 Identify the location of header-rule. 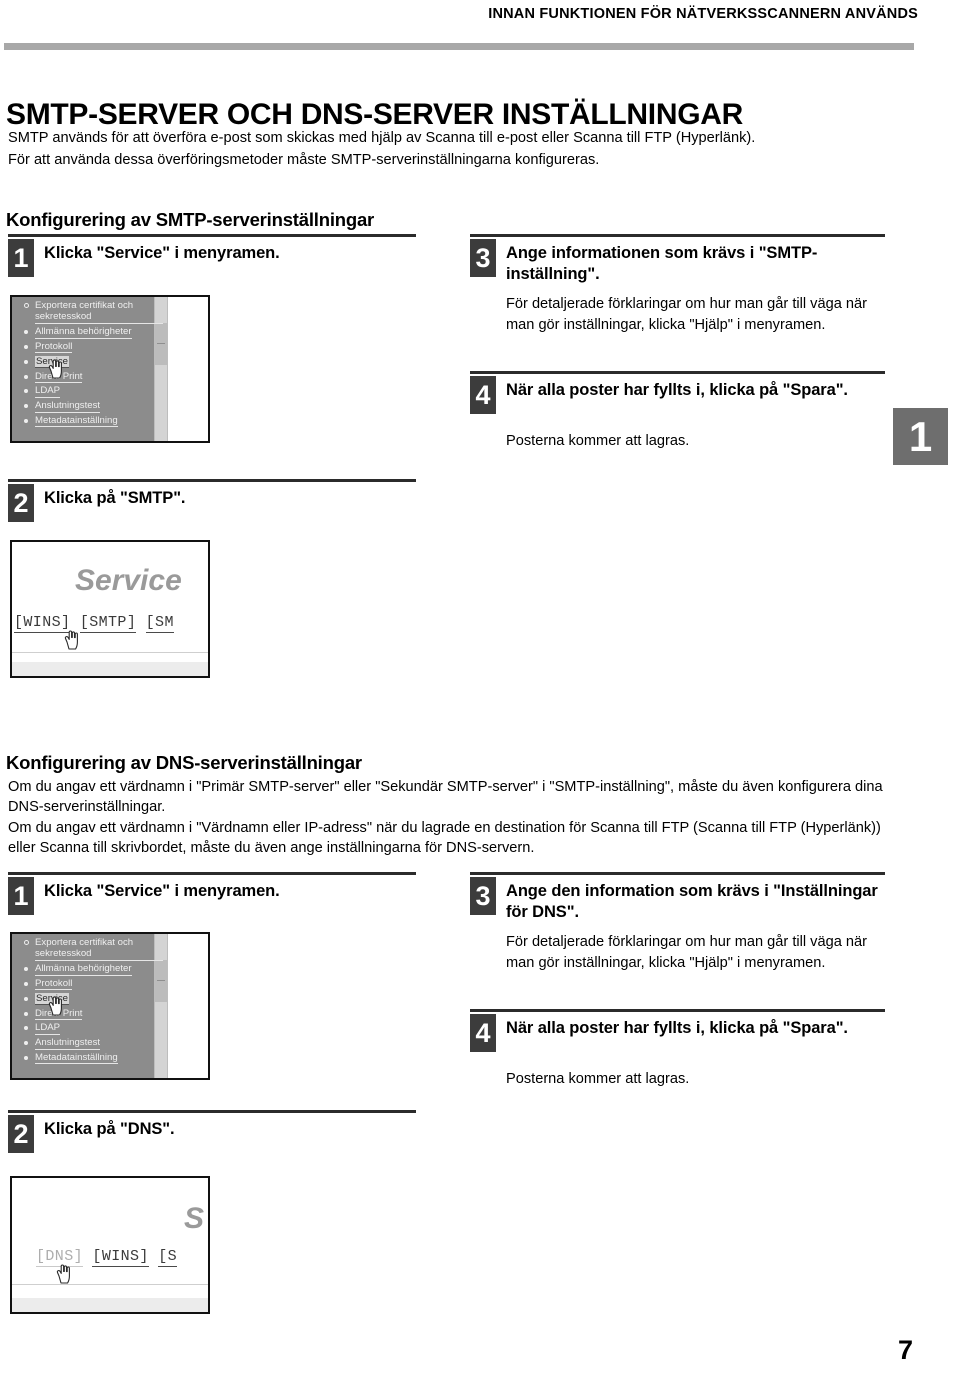
(459, 46).